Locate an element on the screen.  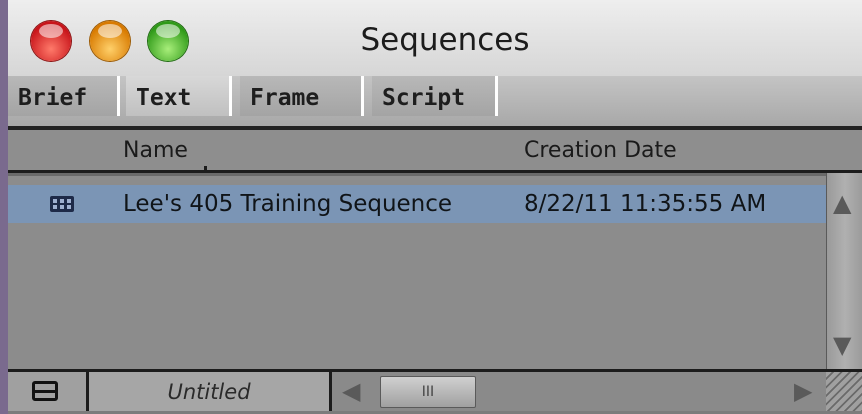
vertical-scrollbar: ▲ ▼ is located at coordinates (844, 271).